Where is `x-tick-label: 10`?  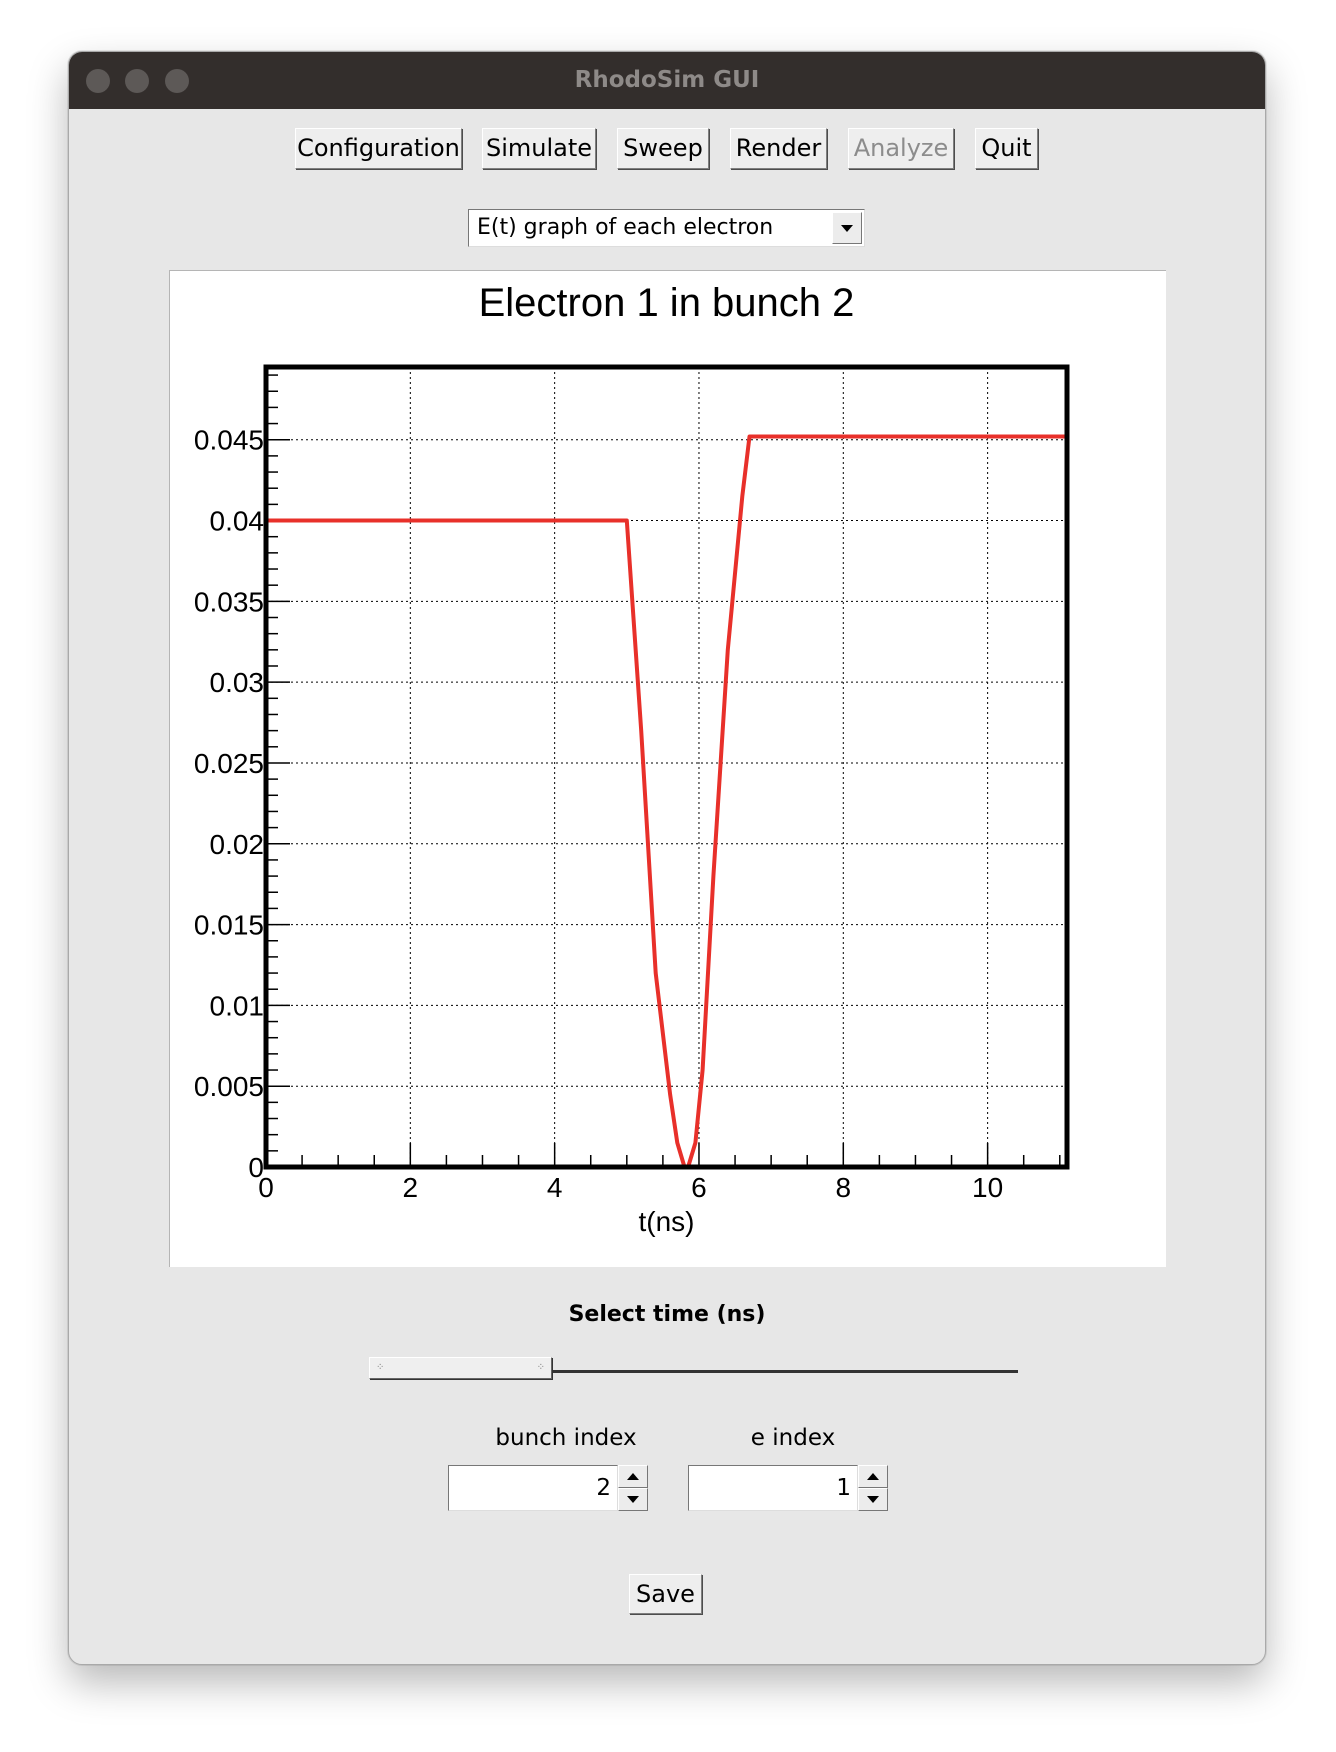
x-tick-label: 10 is located at coordinates (987, 1187).